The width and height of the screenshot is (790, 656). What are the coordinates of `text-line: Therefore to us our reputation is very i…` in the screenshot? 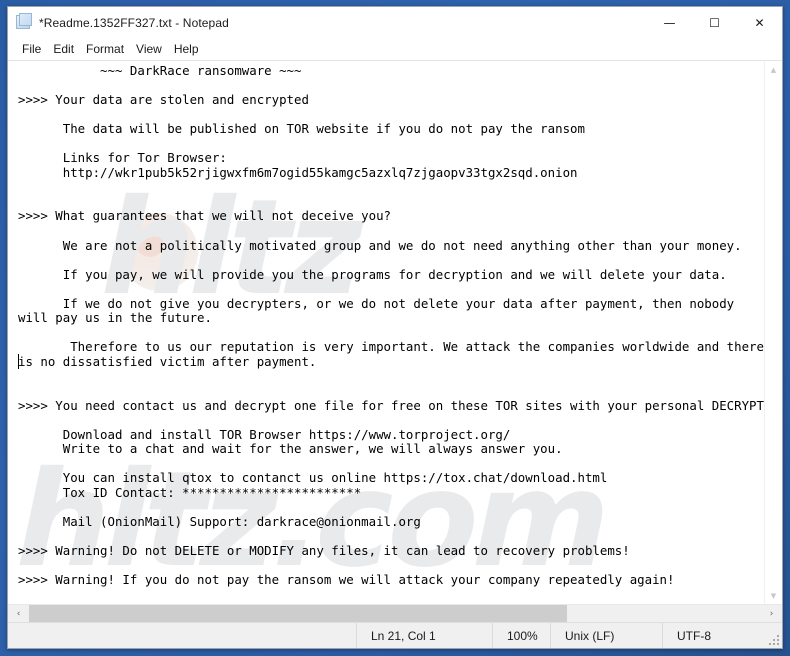 It's located at (391, 347).